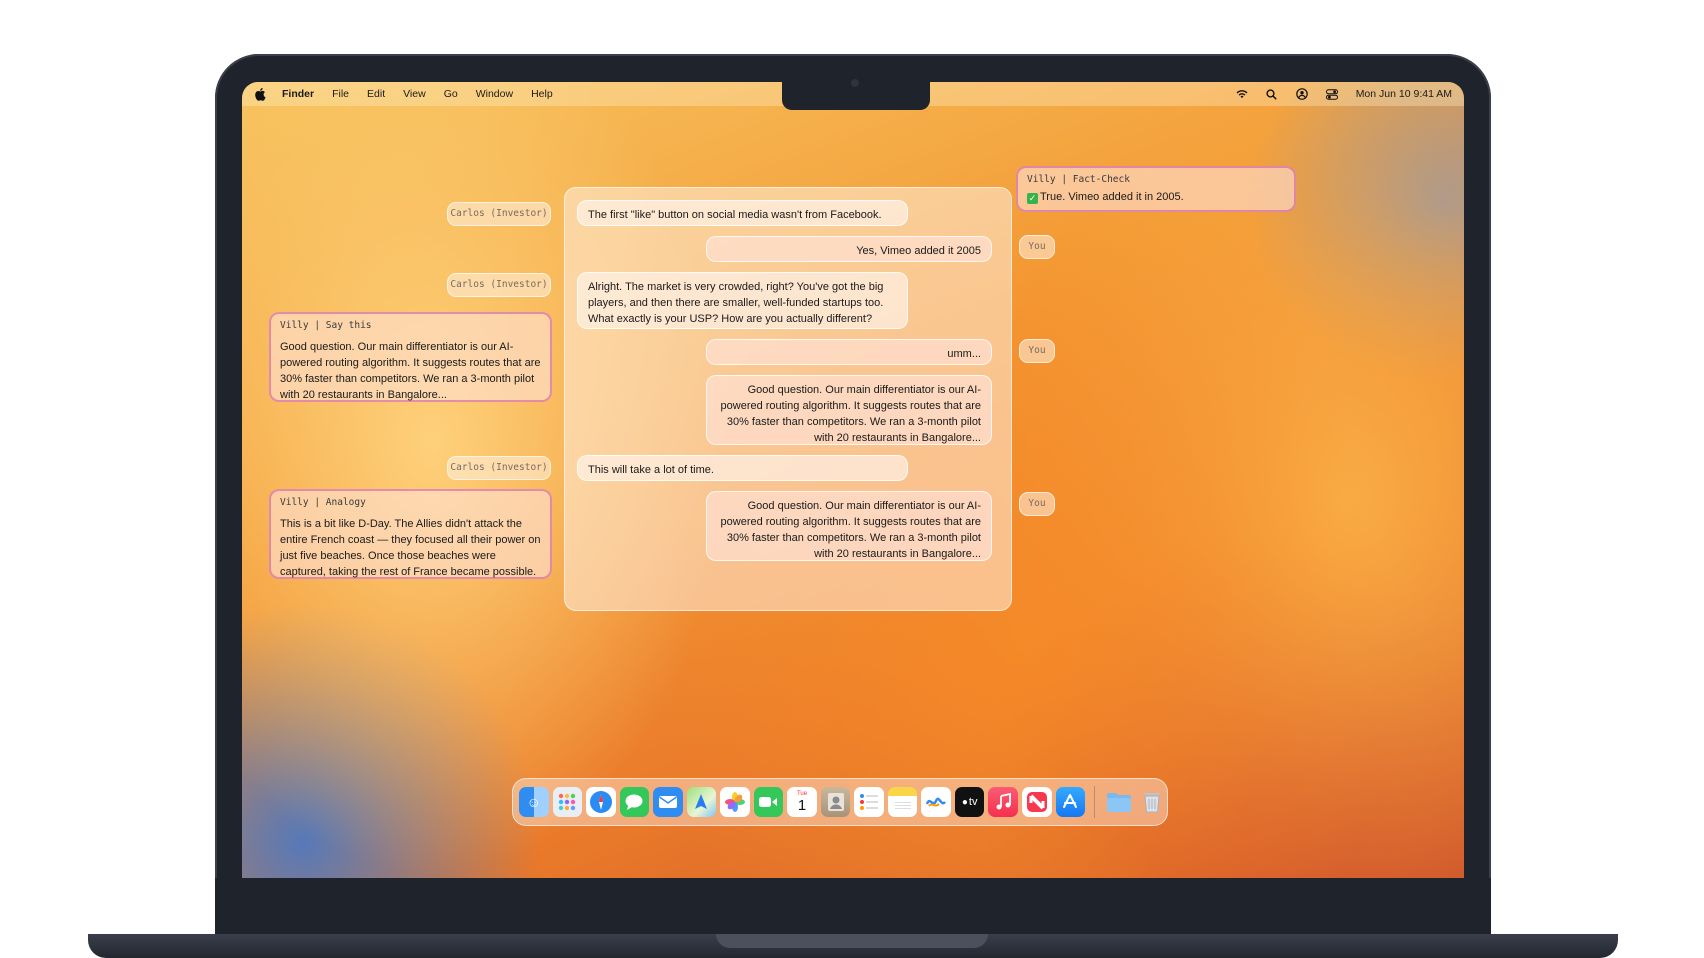 The image size is (1704, 958). I want to click on launchpad-icon, so click(567, 802).